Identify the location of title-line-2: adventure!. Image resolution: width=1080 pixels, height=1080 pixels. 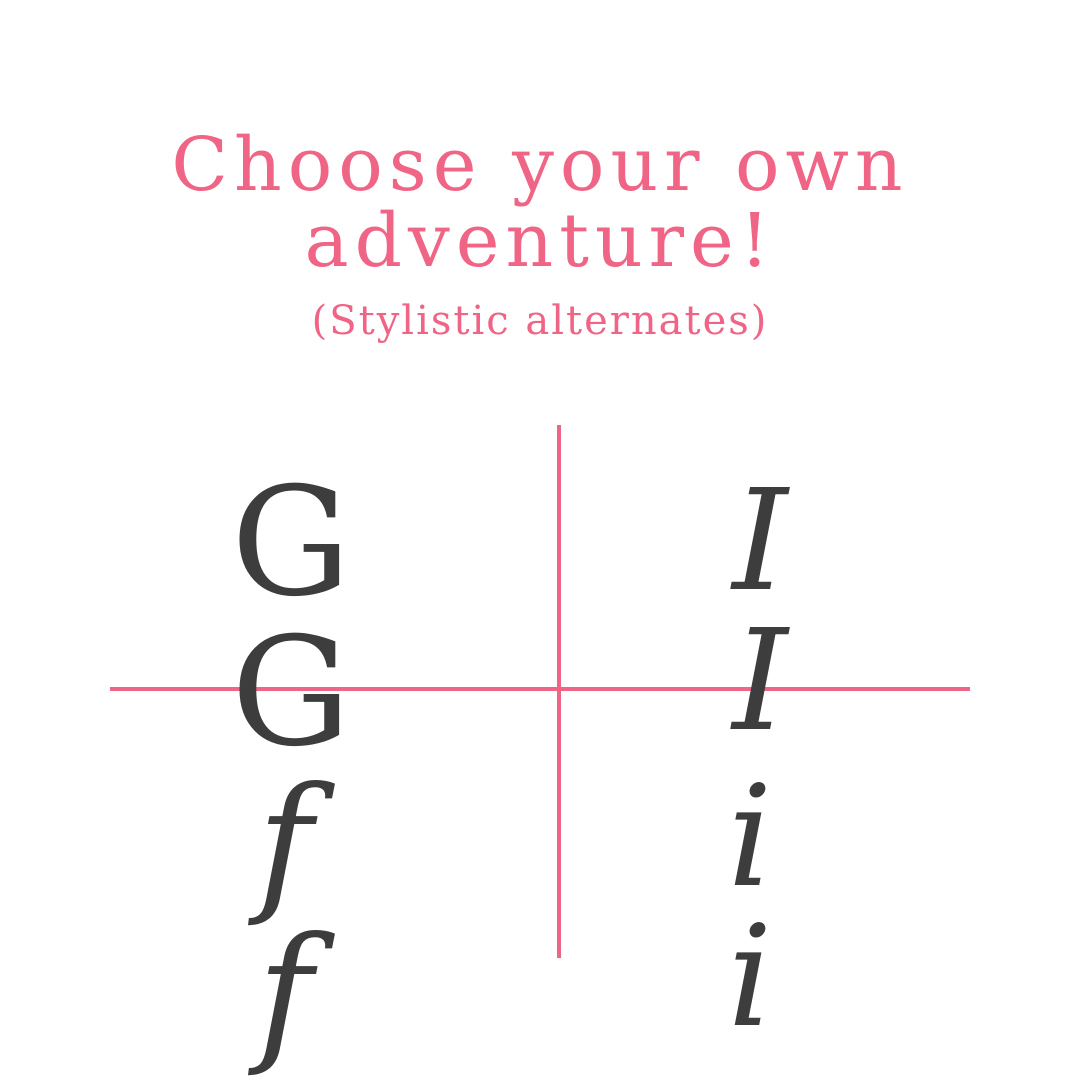
(540, 241).